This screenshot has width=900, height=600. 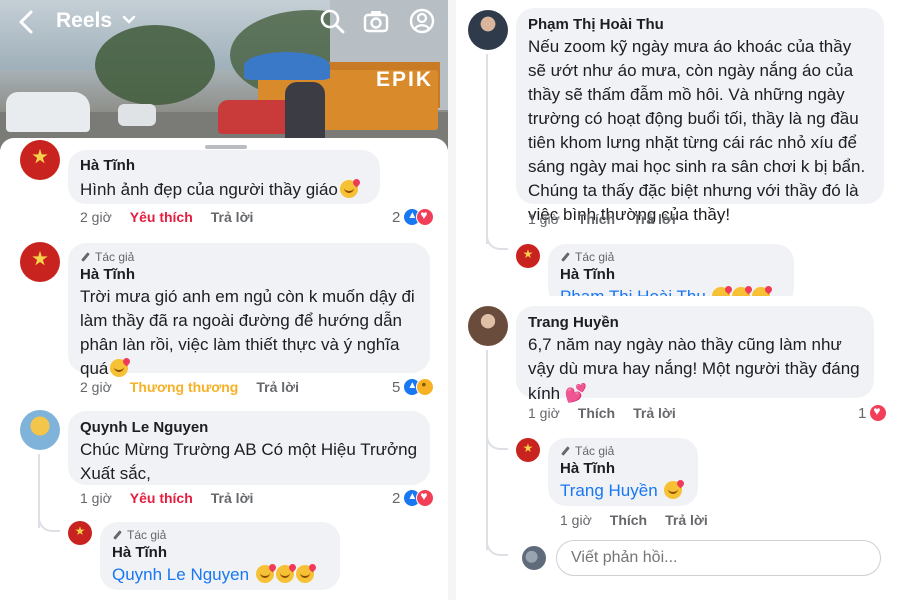 I want to click on reaction-count: 1, so click(x=862, y=413).